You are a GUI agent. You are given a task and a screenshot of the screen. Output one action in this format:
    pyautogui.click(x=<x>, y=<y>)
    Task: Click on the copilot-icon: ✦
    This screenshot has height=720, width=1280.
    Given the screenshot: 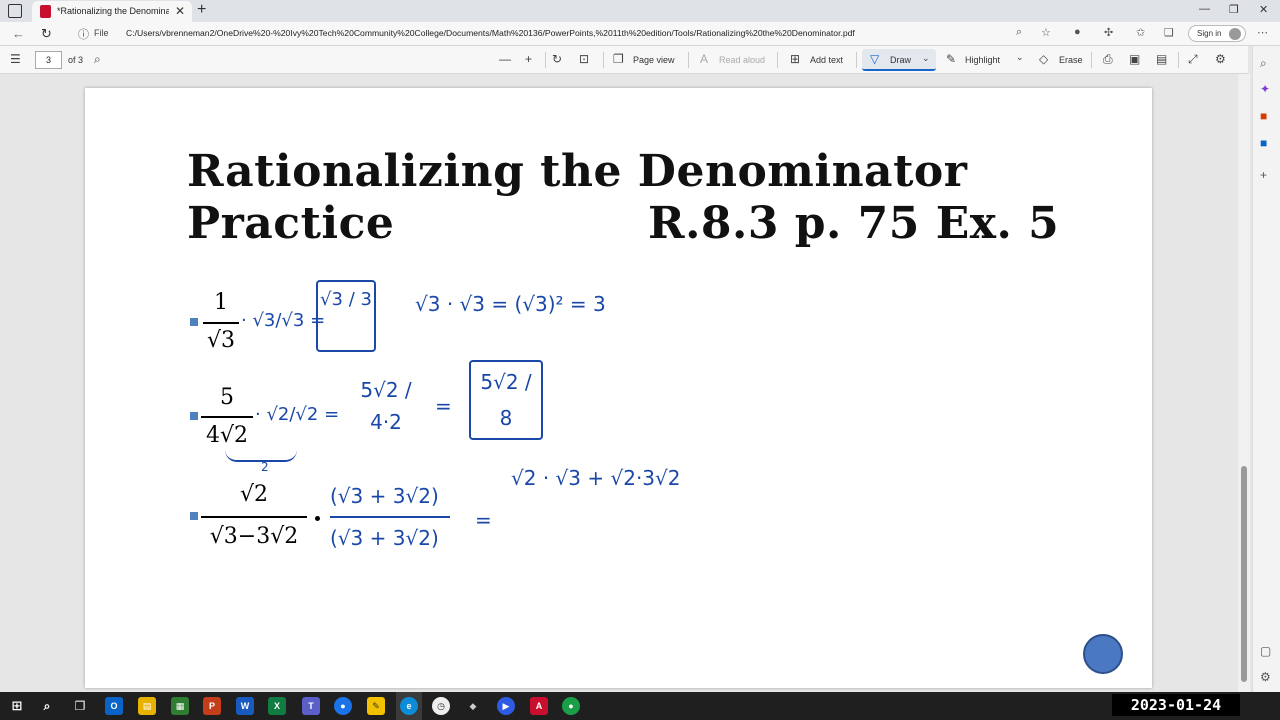 What is the action you would take?
    pyautogui.click(x=1265, y=89)
    